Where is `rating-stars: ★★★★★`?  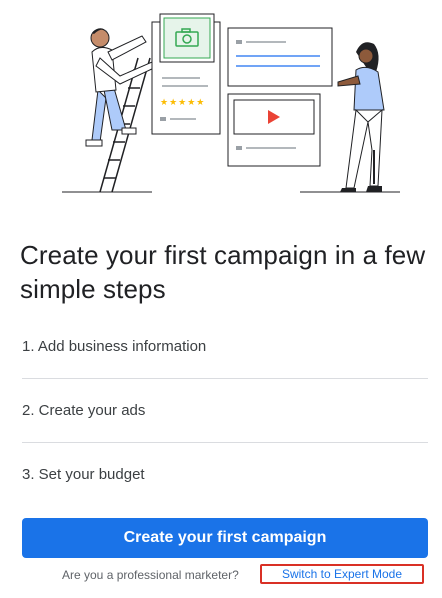
rating-stars: ★★★★★ is located at coordinates (182, 103).